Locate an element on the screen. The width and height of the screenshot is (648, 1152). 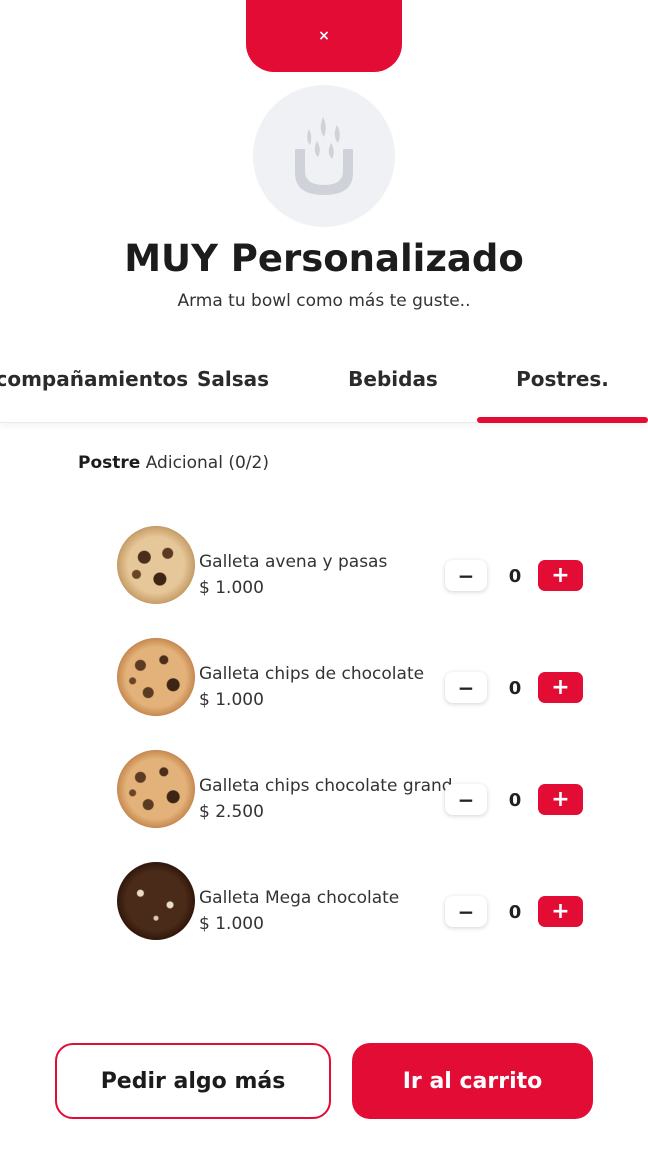
order-more-button: Pedir algo más is located at coordinates (193, 1081).